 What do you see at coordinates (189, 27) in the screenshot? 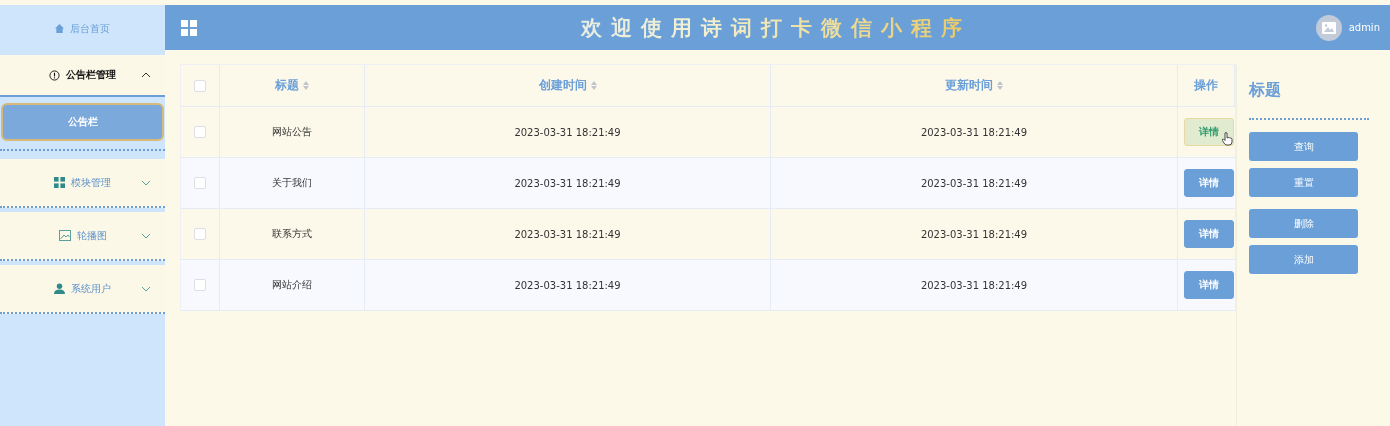
I see `menu-icon` at bounding box center [189, 27].